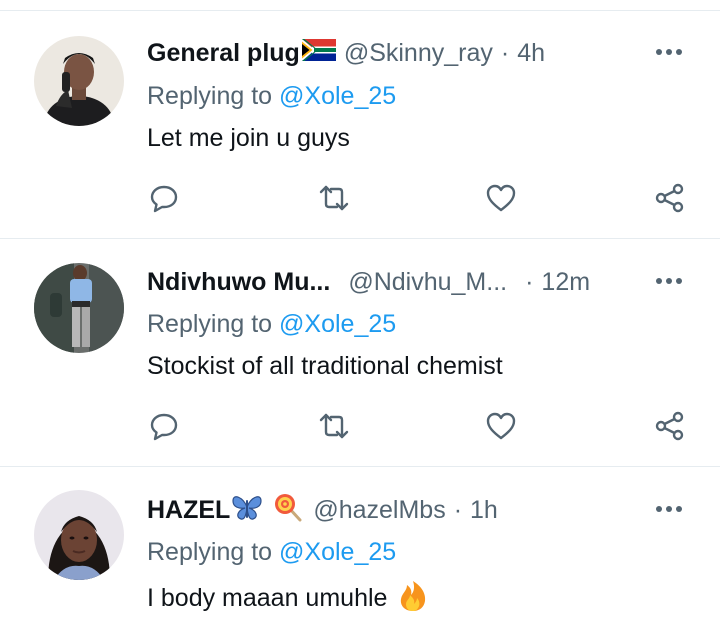 Image resolution: width=720 pixels, height=636 pixels. I want to click on display-name: HAZEL, so click(188, 510).